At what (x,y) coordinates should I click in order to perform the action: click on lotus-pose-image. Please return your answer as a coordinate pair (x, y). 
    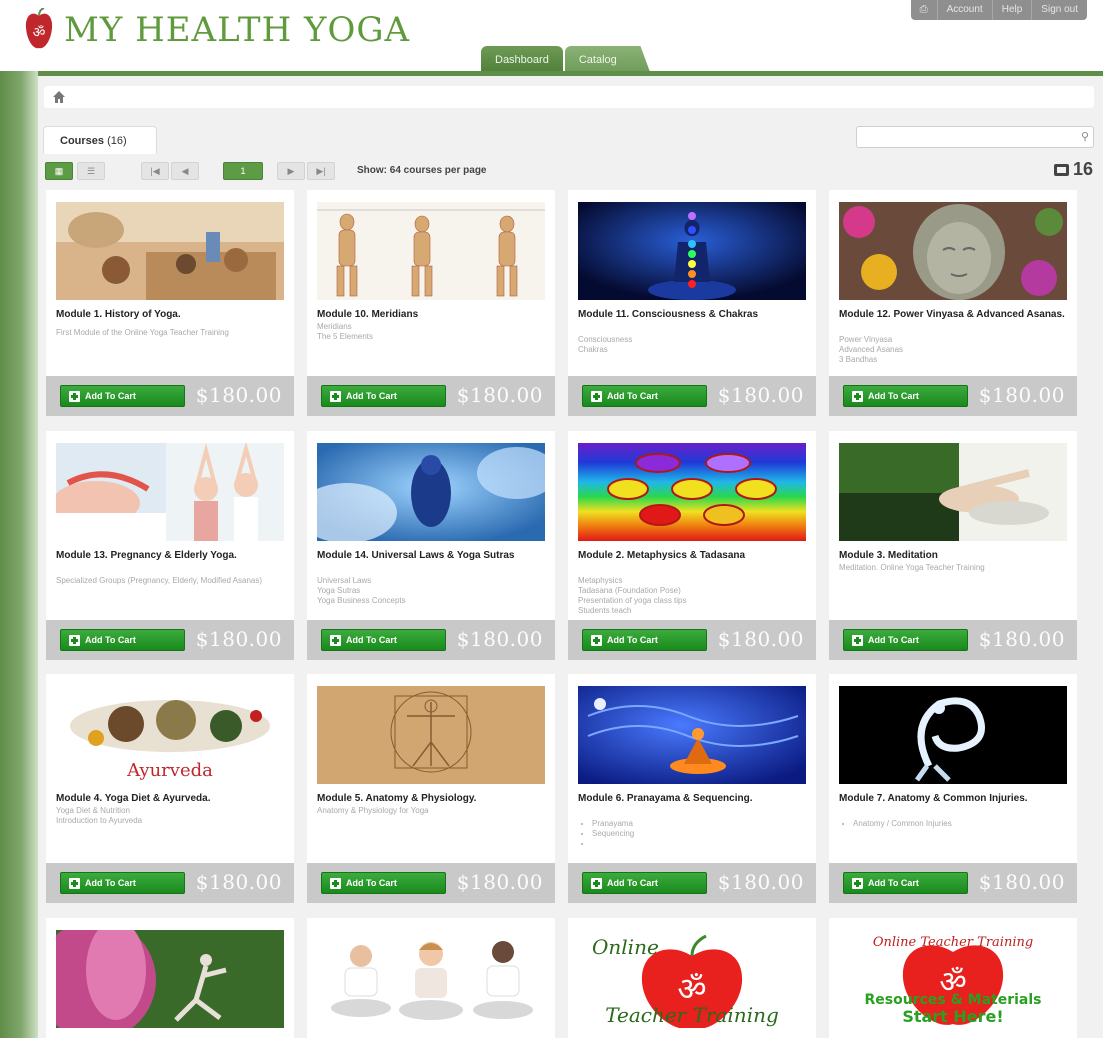
    Looking at the image, I should click on (170, 979).